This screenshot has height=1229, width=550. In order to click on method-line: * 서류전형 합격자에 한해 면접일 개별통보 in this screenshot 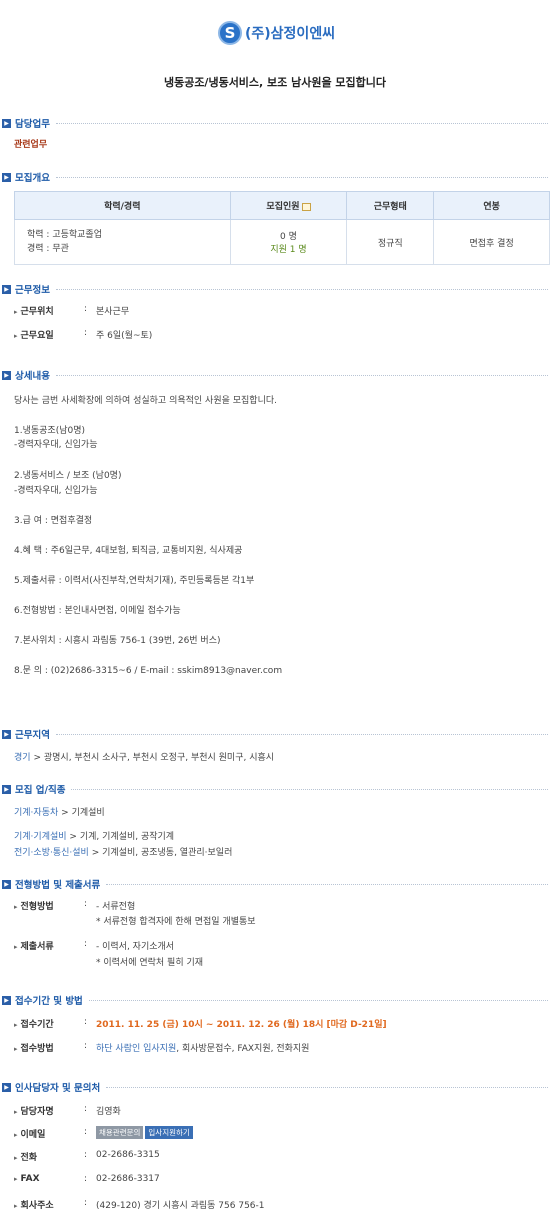, I will do `click(176, 922)`.